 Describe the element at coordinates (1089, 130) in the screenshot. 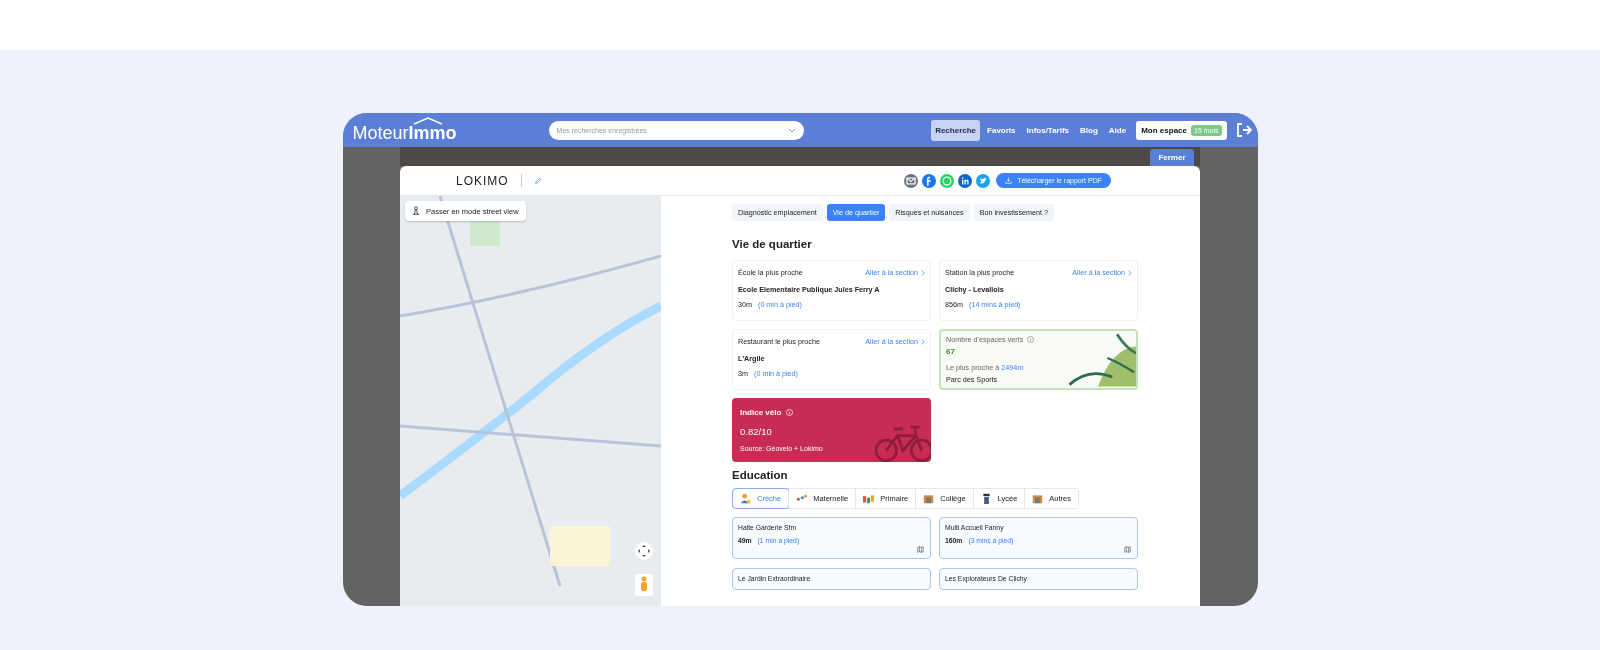

I see `nav-link: Blog` at that location.